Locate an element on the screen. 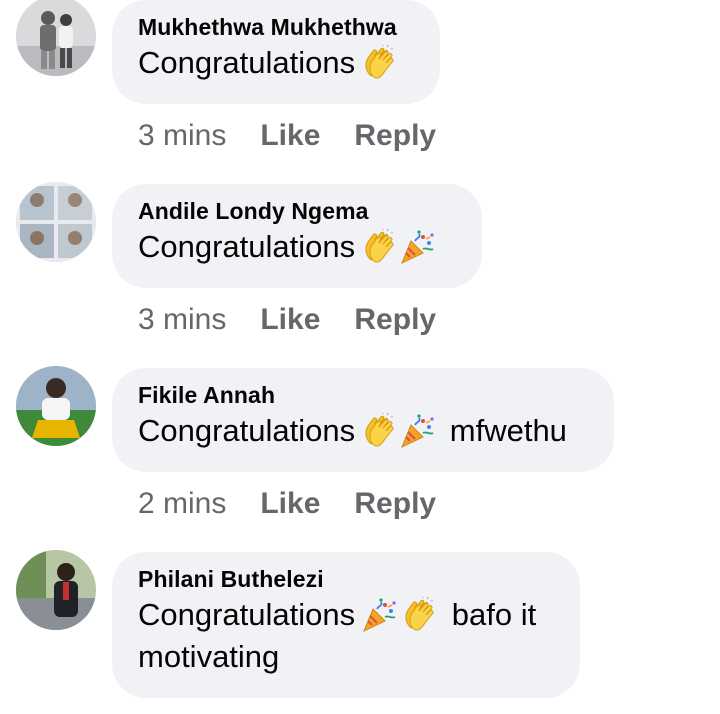 Image resolution: width=720 pixels, height=714 pixels. comment-actions: 2 mins Like Reply is located at coordinates (287, 504).